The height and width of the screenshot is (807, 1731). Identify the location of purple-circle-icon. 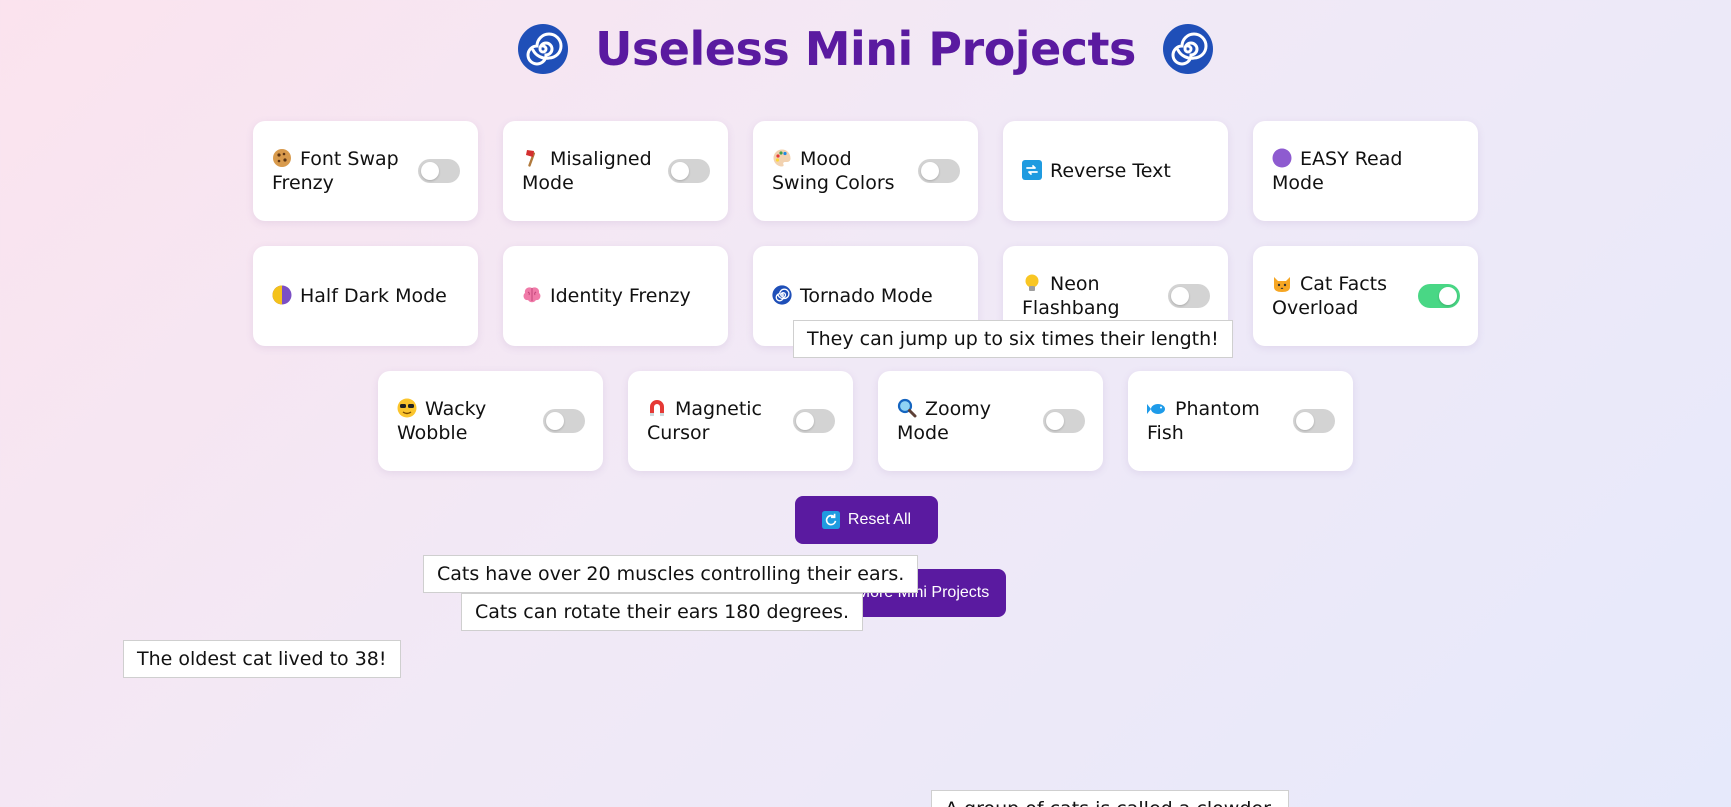
(1282, 158).